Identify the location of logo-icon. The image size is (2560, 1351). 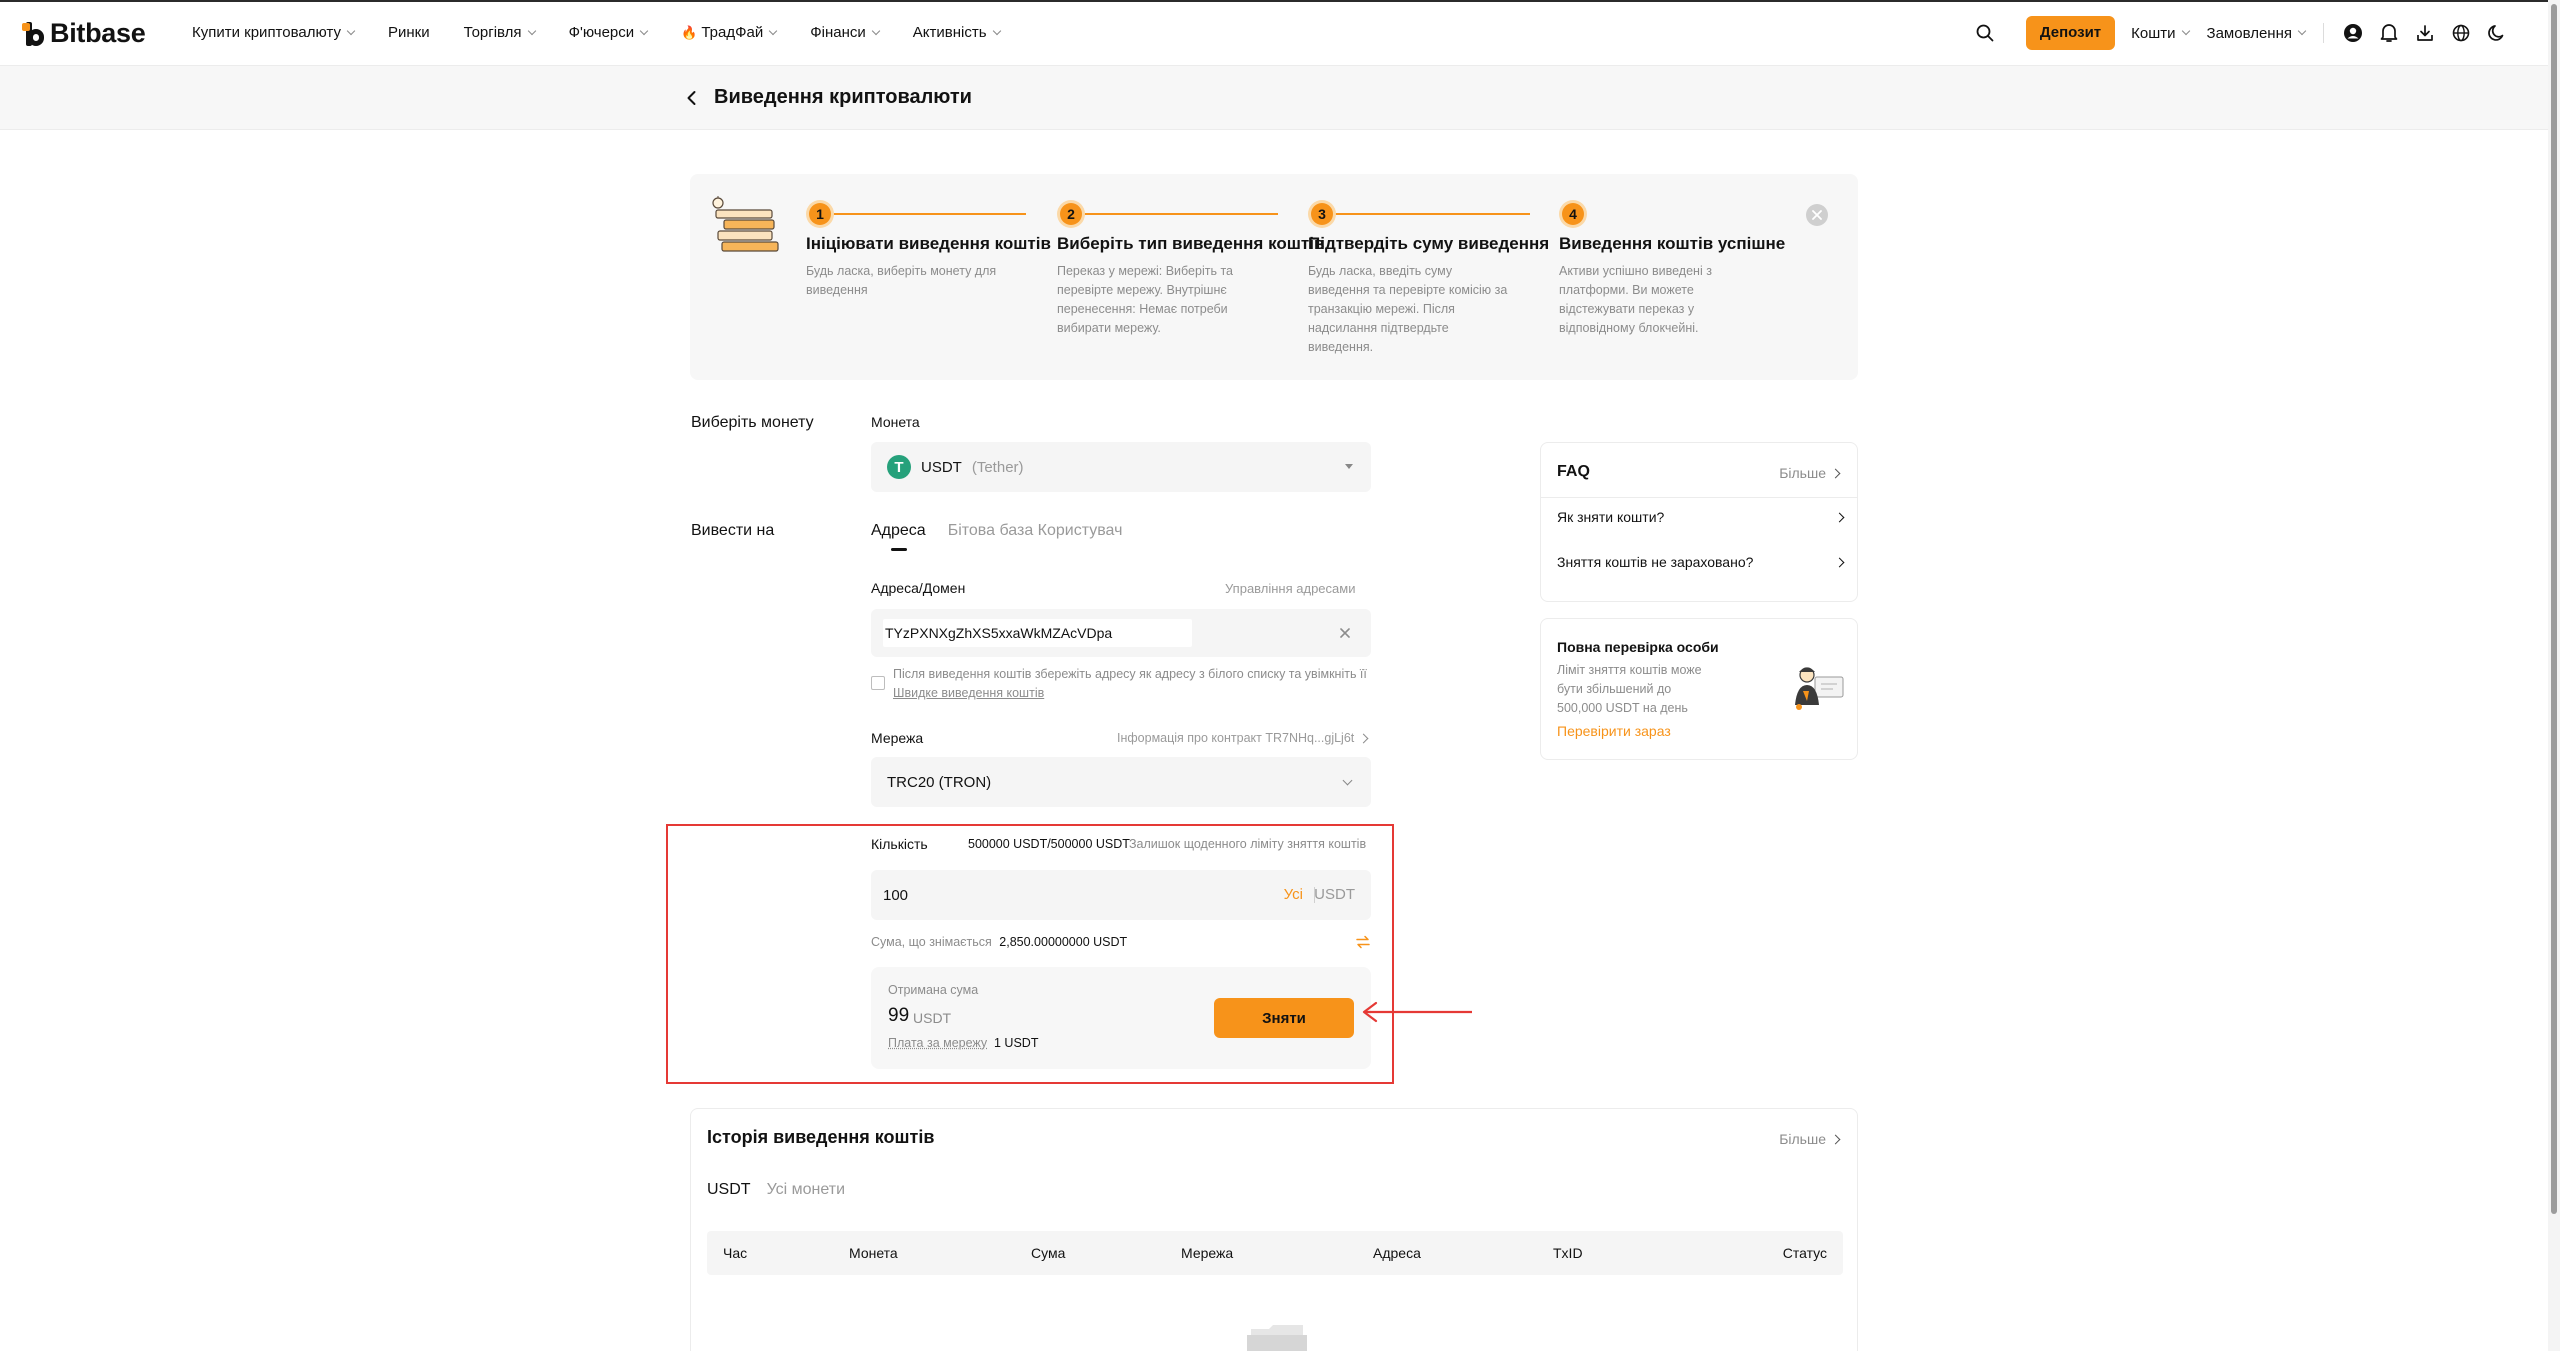
(33, 34).